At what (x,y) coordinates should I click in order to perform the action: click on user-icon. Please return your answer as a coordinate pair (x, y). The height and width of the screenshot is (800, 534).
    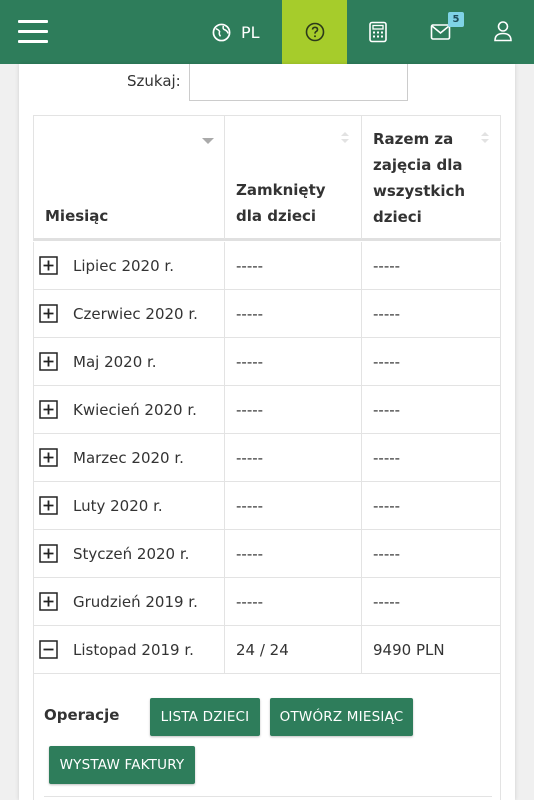
    Looking at the image, I should click on (503, 31).